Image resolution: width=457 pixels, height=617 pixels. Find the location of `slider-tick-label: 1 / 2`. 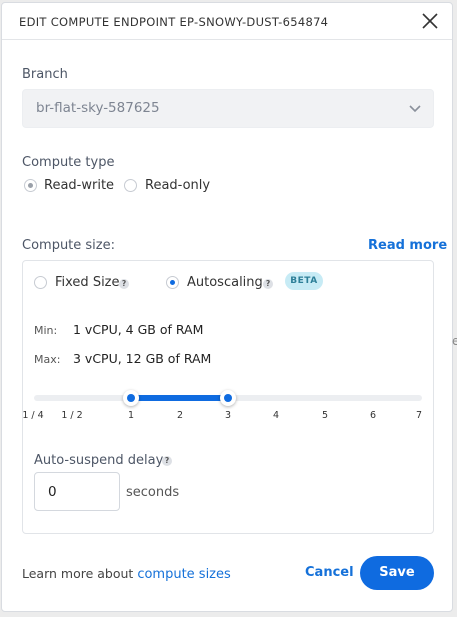

slider-tick-label: 1 / 2 is located at coordinates (72, 415).